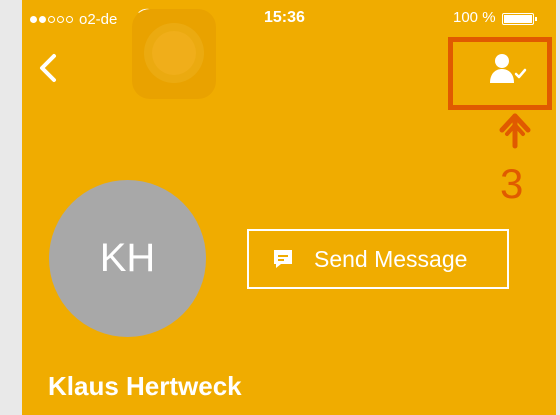 This screenshot has width=560, height=415. Describe the element at coordinates (284, 17) in the screenshot. I see `clock: 15:36` at that location.